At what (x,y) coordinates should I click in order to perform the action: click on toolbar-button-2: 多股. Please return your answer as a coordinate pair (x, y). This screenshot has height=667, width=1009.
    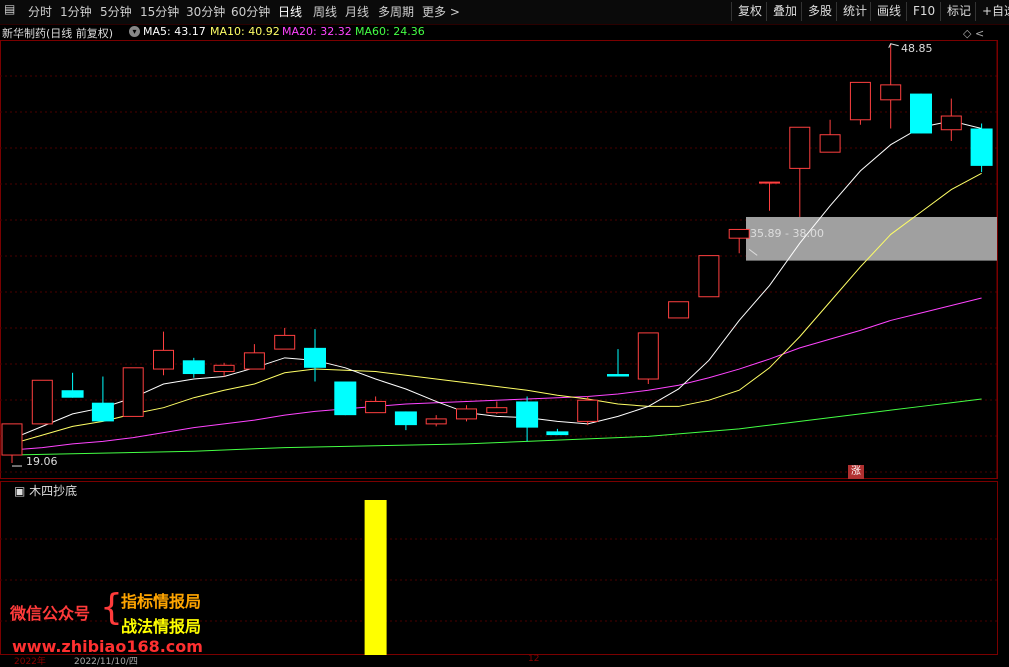
    Looking at the image, I should click on (819, 11).